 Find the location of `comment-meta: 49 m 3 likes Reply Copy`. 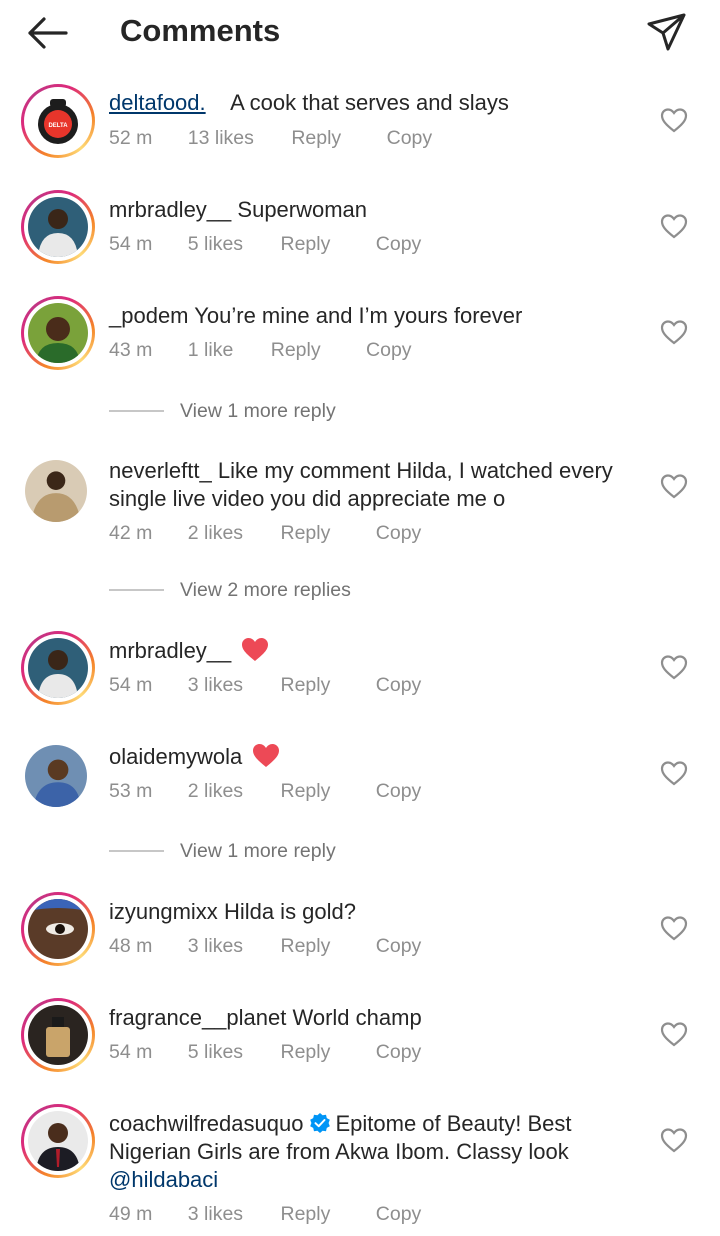

comment-meta: 49 m 3 likes Reply Copy is located at coordinates (265, 1214).